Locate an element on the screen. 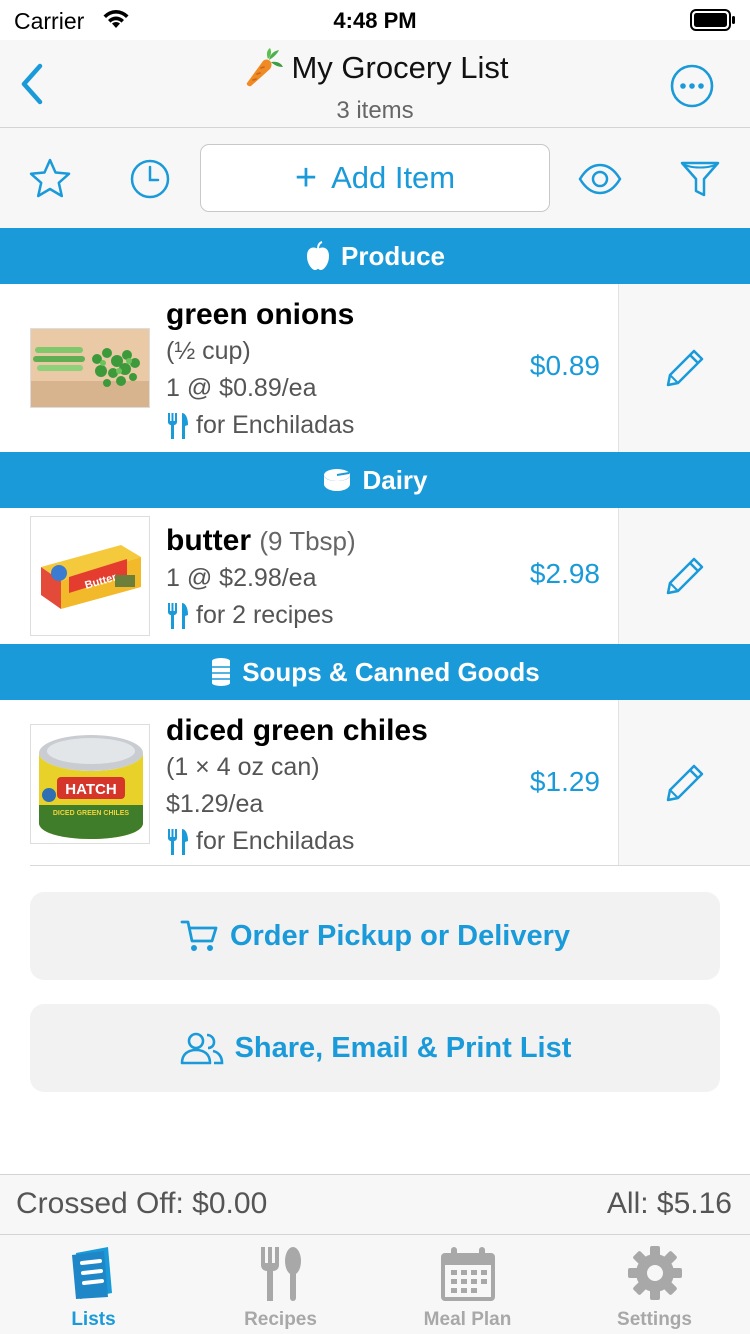 This screenshot has height=1334, width=750. item-image-diced-green-chiles: HATCH DICED GREEN CHILES is located at coordinates (90, 784).